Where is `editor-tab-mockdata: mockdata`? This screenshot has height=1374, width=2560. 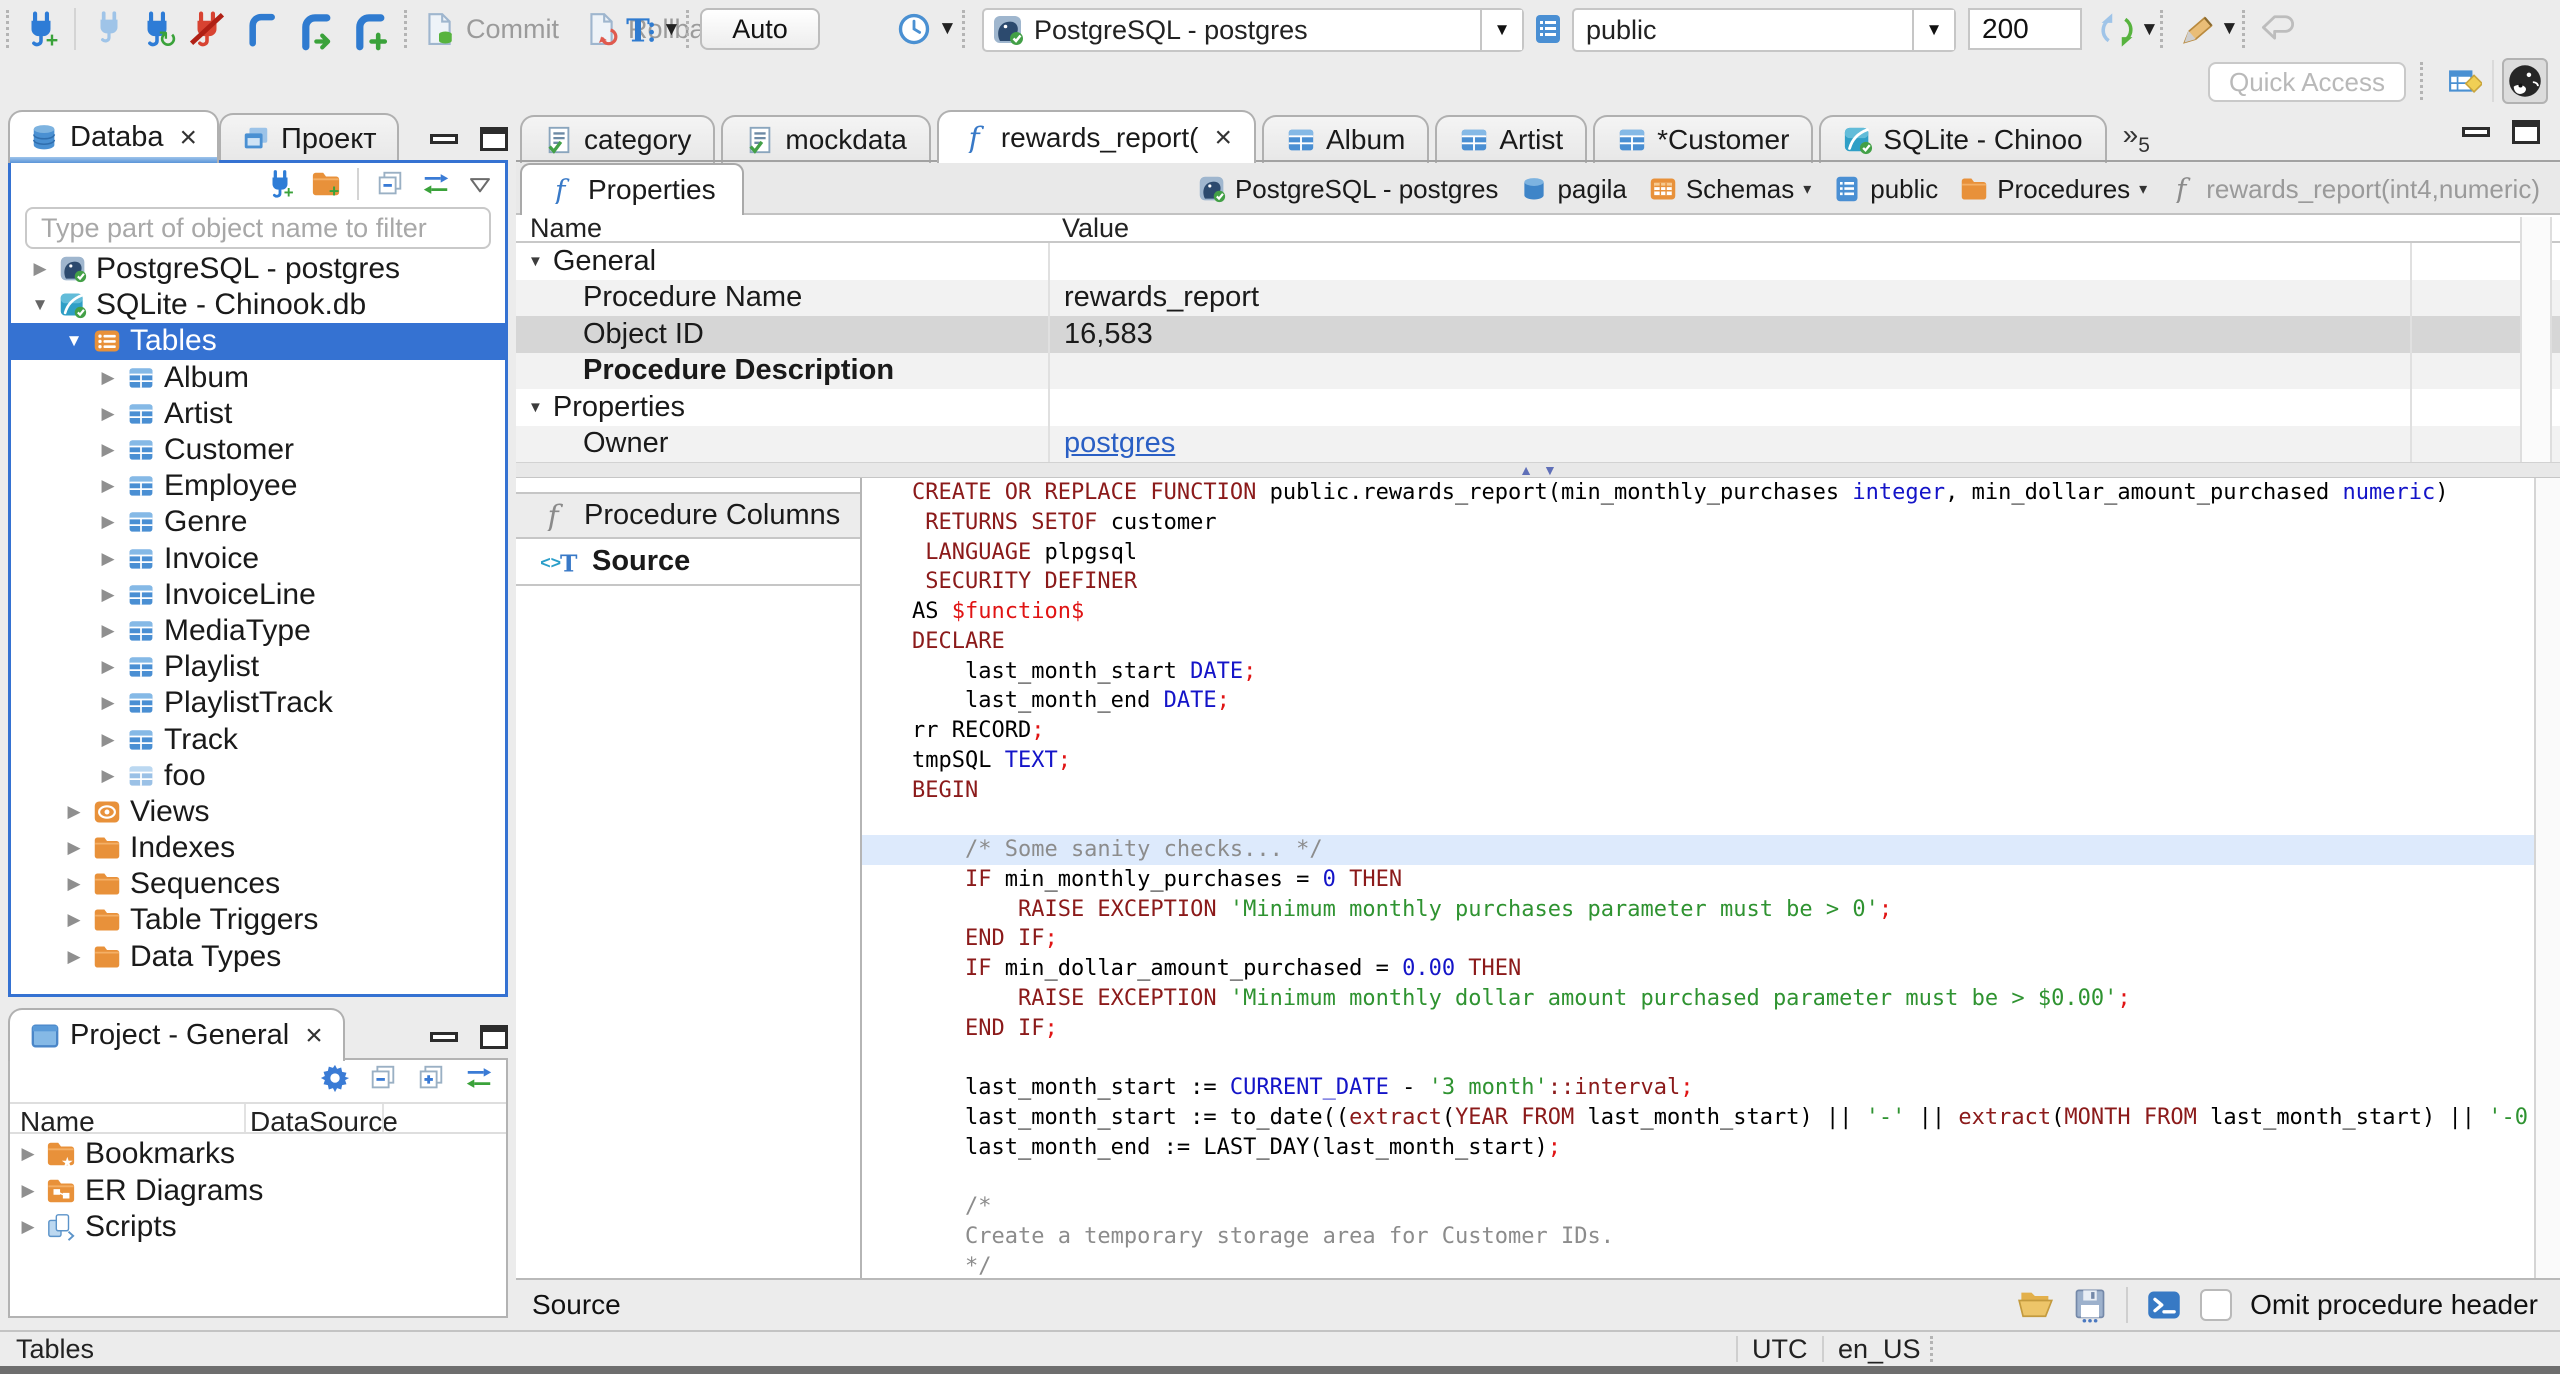
editor-tab-mockdata: mockdata is located at coordinates (826, 139).